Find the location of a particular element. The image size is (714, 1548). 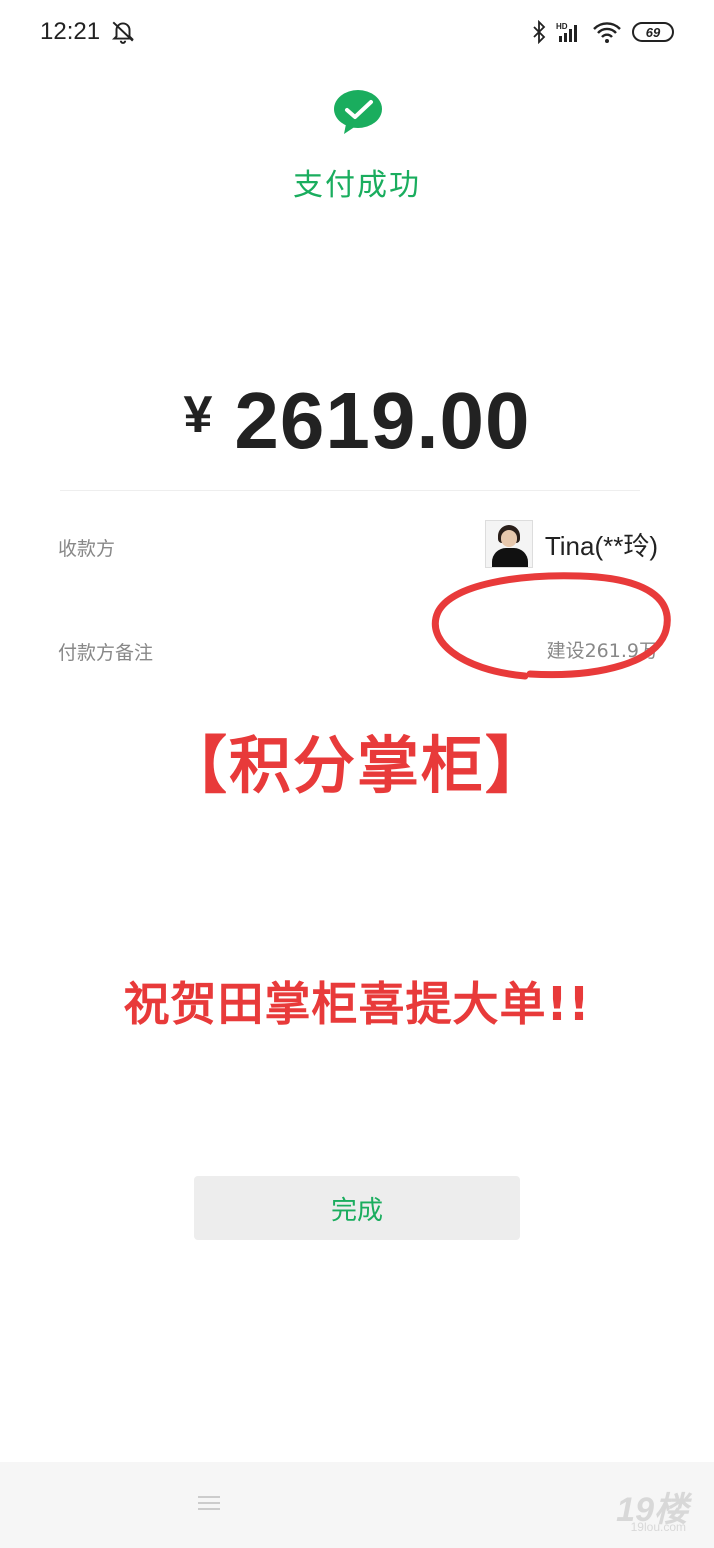

watermark-url: 19lou.com is located at coordinates (658, 1527).